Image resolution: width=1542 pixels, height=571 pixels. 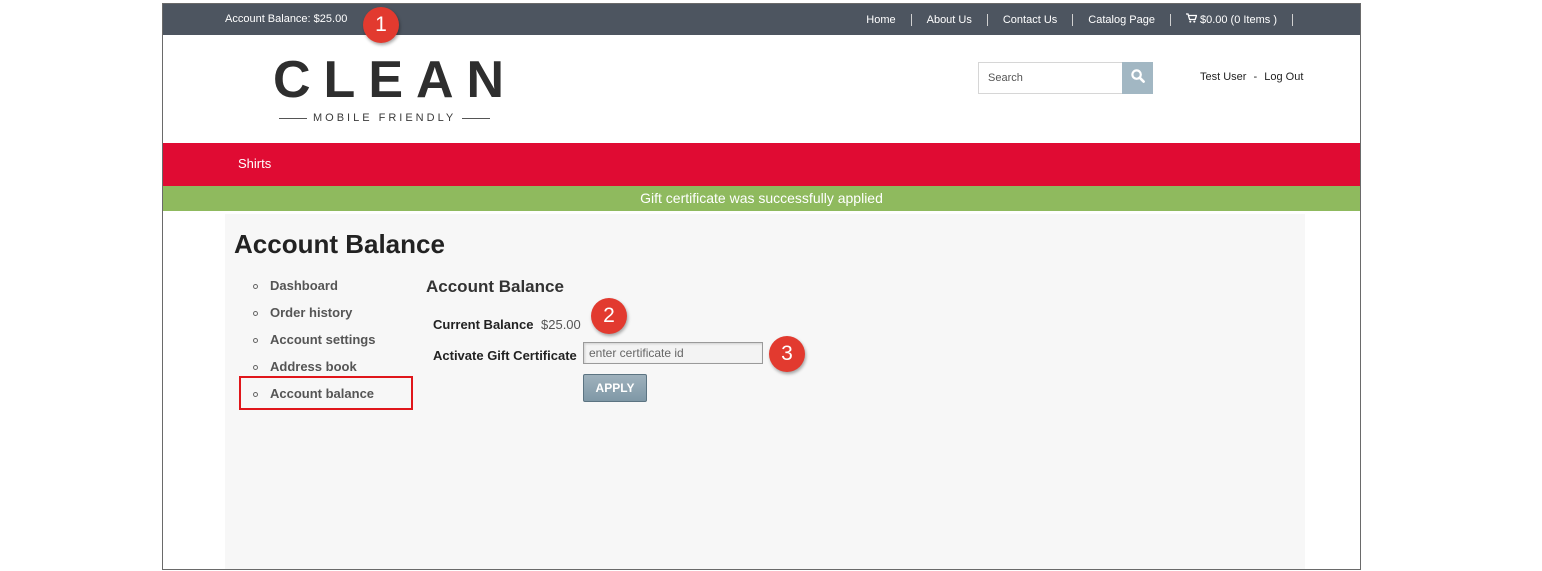 What do you see at coordinates (880, 20) in the screenshot?
I see `nav-home: Home` at bounding box center [880, 20].